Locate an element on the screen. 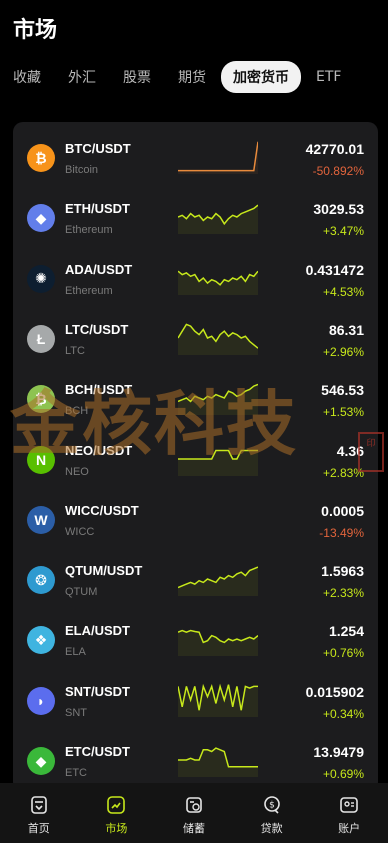 Image resolution: width=388 pixels, height=843 pixels. tab-futures: 期货 is located at coordinates (192, 77).